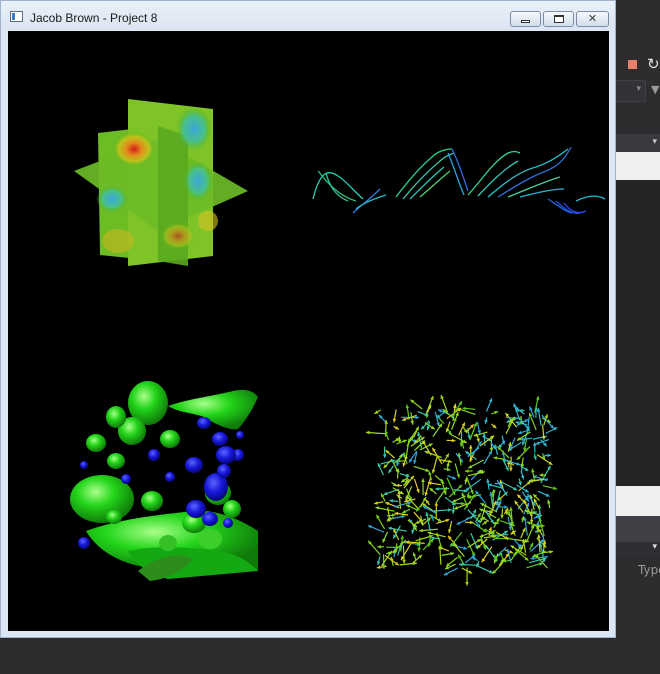  Describe the element at coordinates (655, 89) in the screenshot. I see `filter-icon: ▼` at that location.